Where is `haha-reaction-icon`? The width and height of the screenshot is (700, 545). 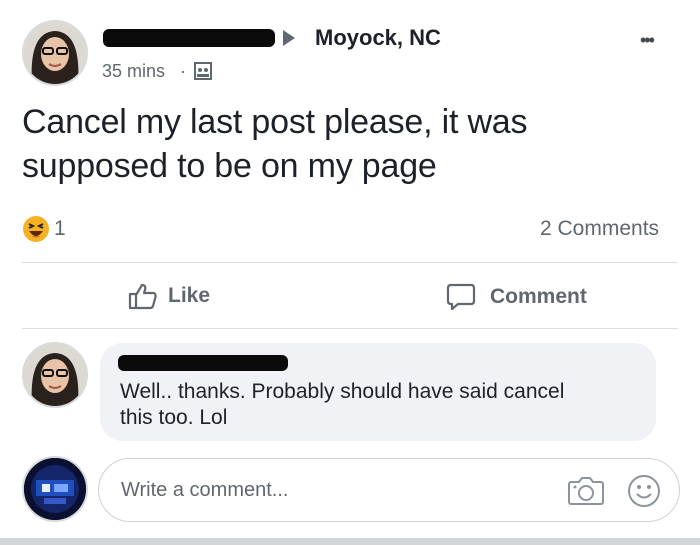 haha-reaction-icon is located at coordinates (36, 231).